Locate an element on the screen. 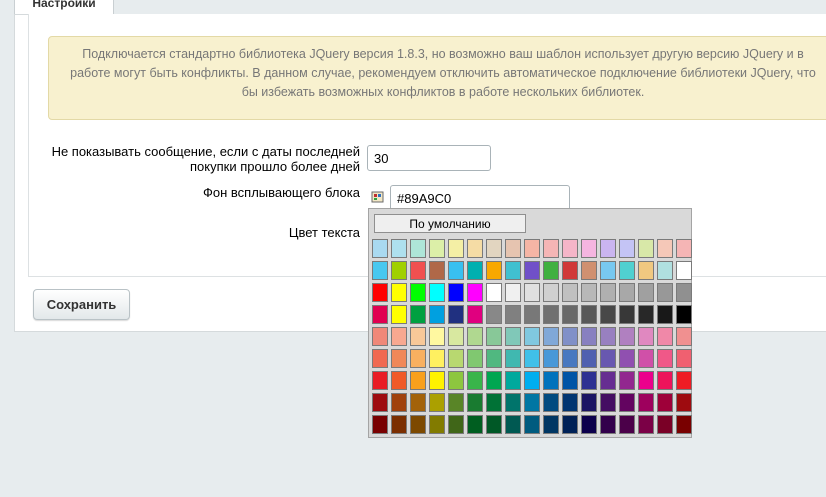 The height and width of the screenshot is (497, 826). default-color-button: По умолчанию is located at coordinates (450, 223).